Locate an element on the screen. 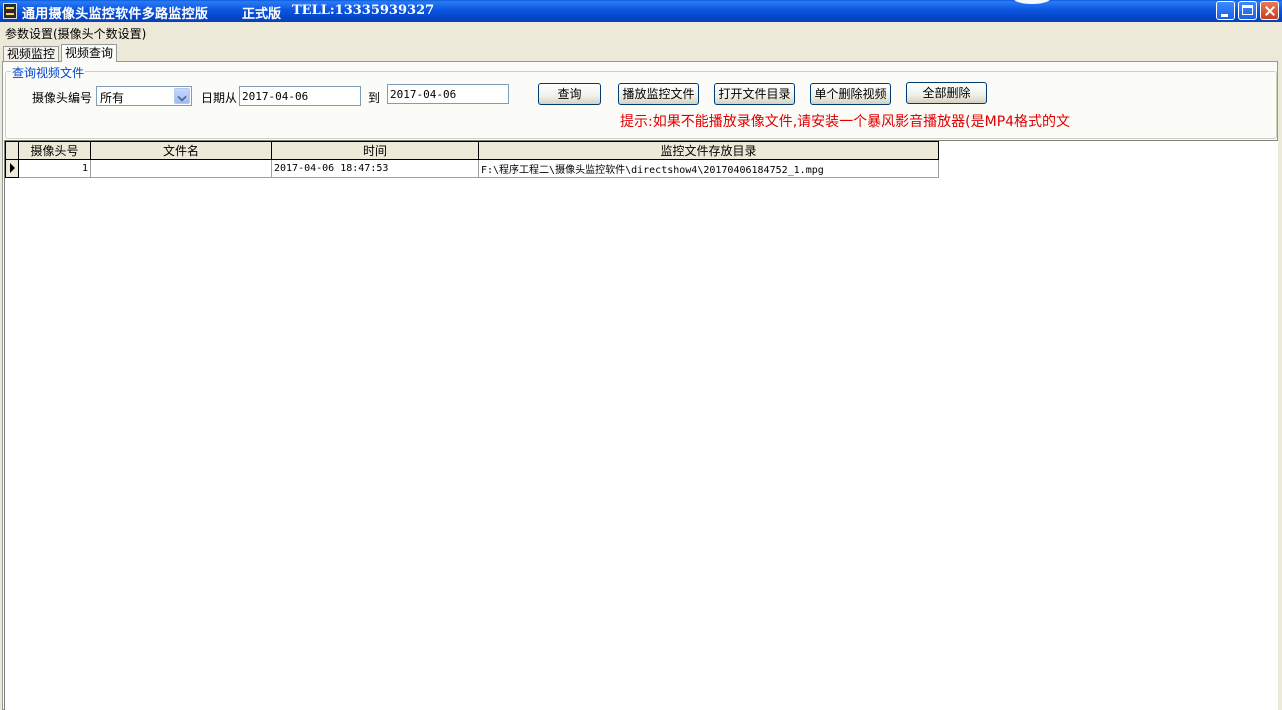 The height and width of the screenshot is (710, 1282). title-bar: 通用摄像头监控软件多路监控版 正式版 TELL:13335939327 is located at coordinates (641, 11).